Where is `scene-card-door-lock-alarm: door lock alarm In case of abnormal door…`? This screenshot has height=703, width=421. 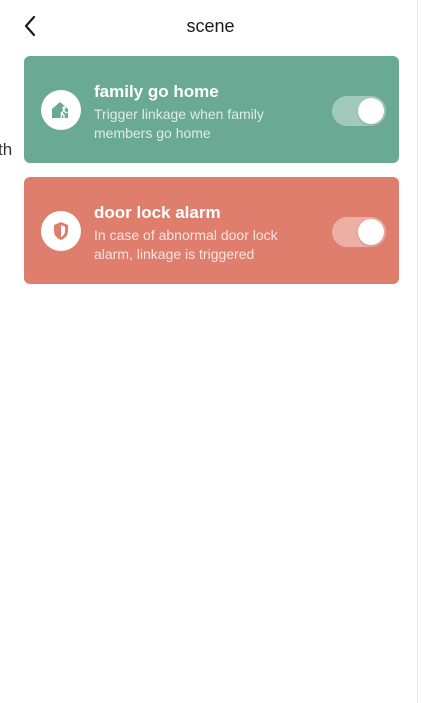
scene-card-door-lock-alarm: door lock alarm In case of abnormal door… is located at coordinates (211, 230).